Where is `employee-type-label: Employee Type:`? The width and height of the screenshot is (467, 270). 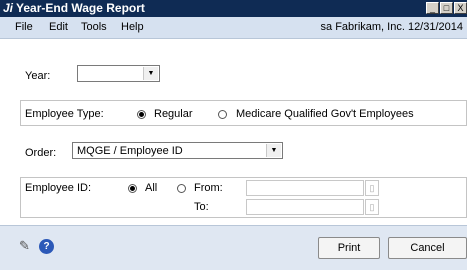 employee-type-label: Employee Type: is located at coordinates (64, 114).